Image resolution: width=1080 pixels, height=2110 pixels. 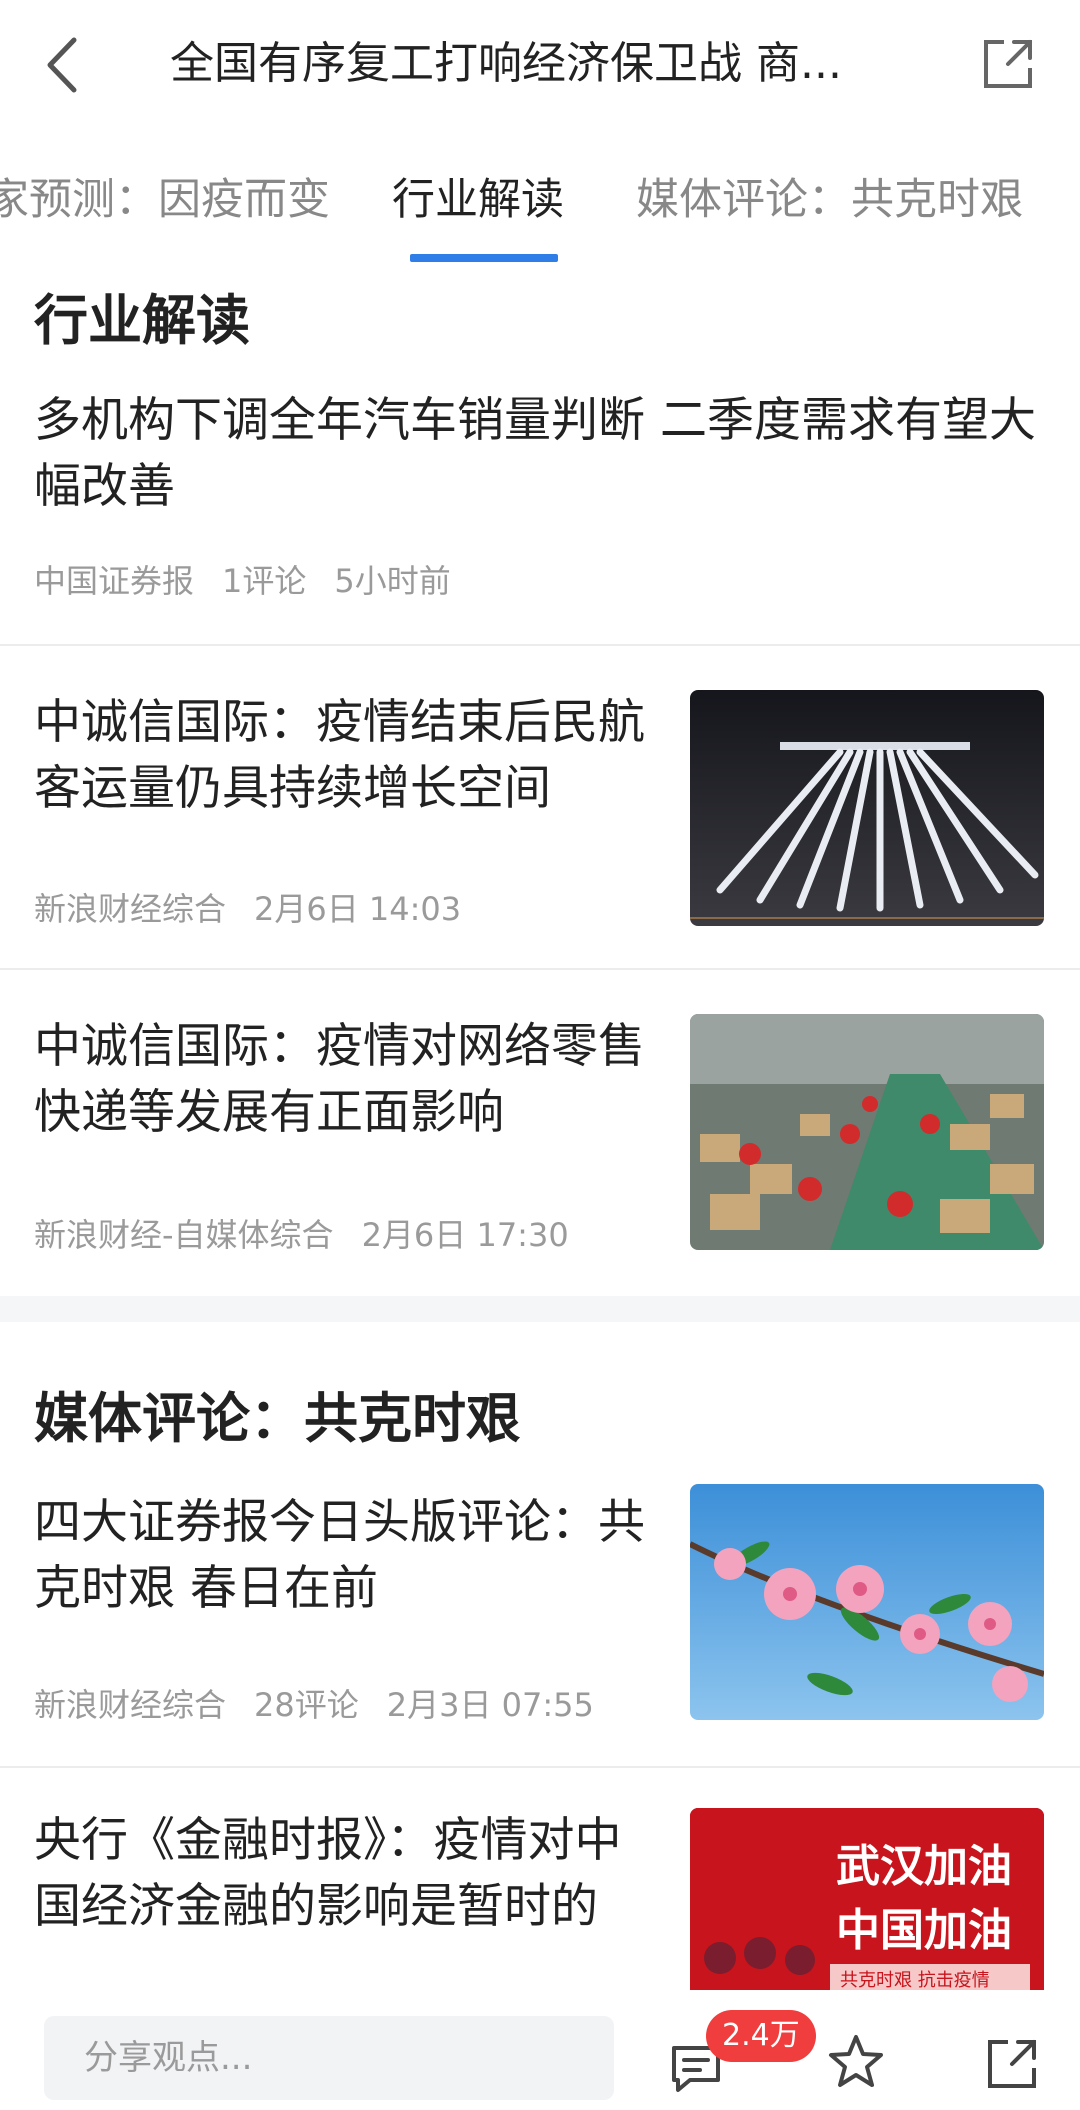 I want to click on back-arrow-icon, so click(x=66, y=65).